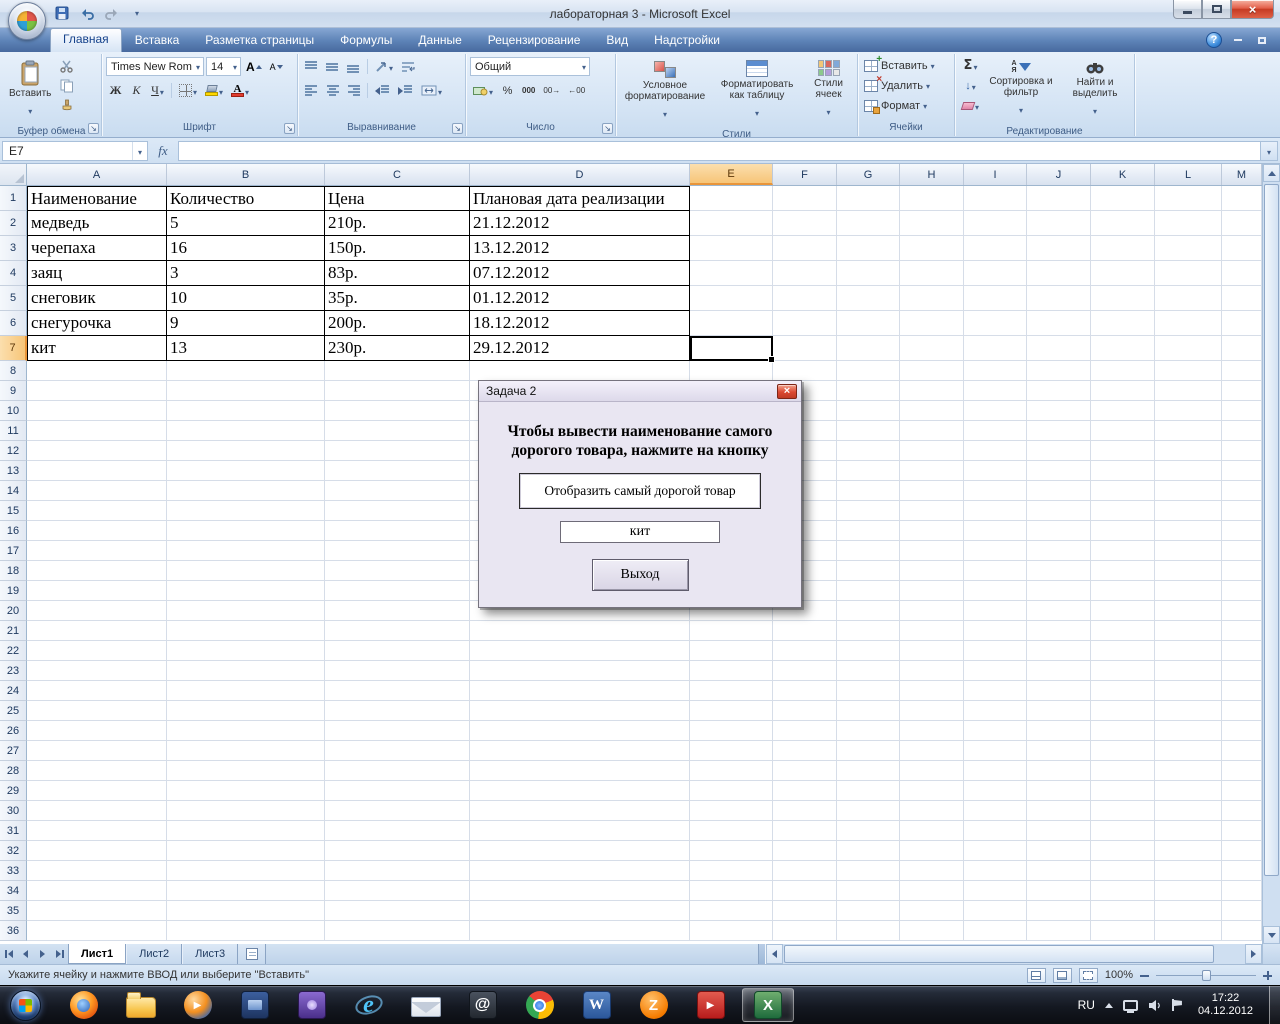 The height and width of the screenshot is (1024, 1280). I want to click on cell-E22, so click(731, 651).